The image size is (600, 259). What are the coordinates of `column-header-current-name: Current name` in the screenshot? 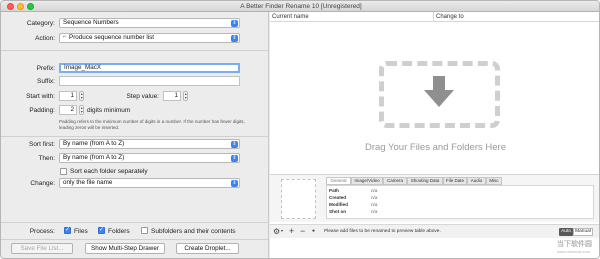 It's located at (352, 17).